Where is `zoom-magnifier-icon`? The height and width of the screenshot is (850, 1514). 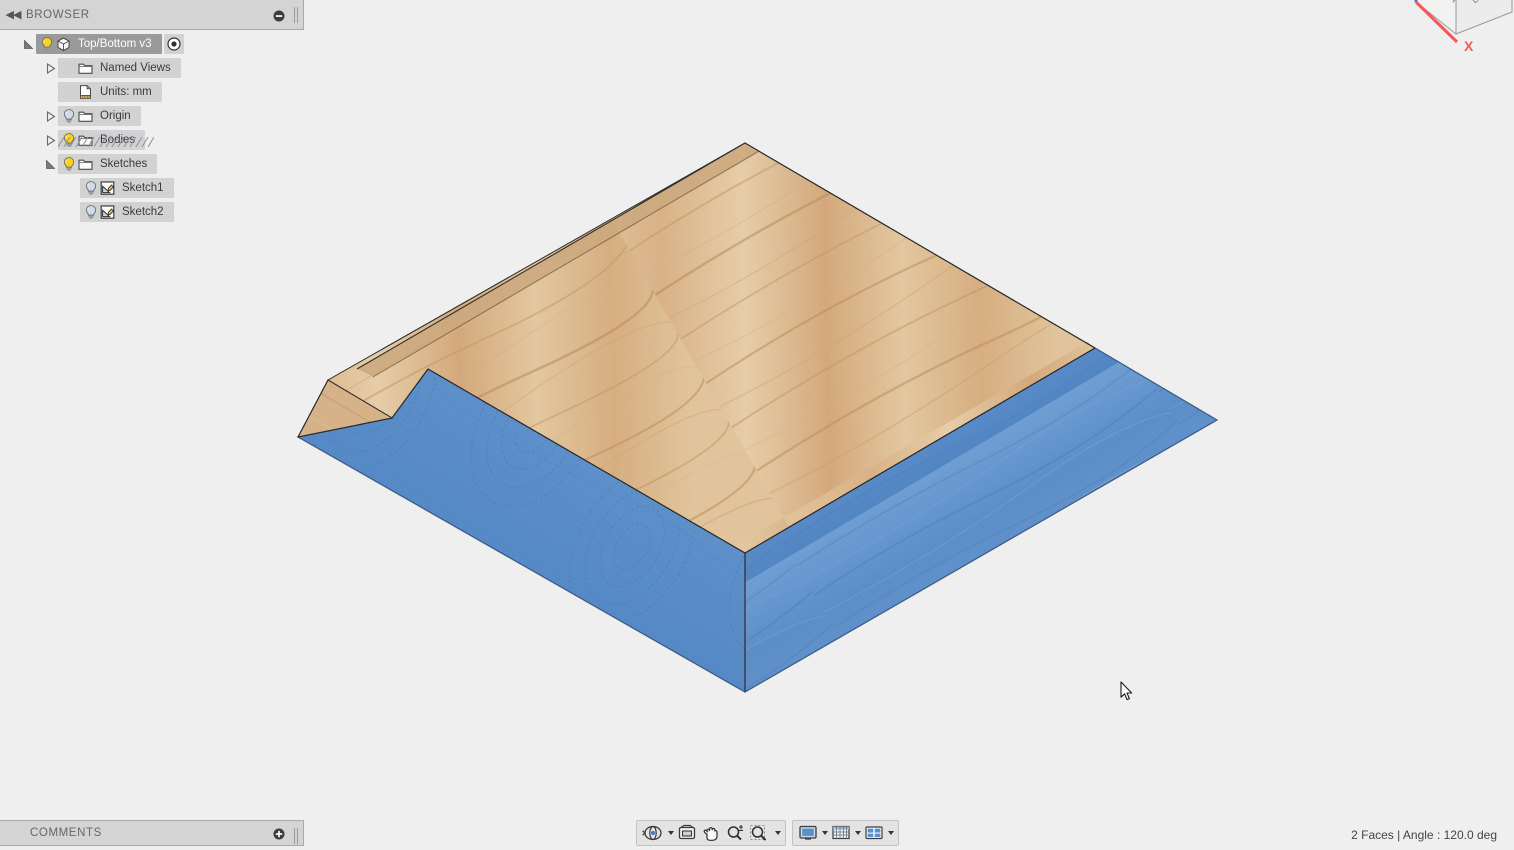
zoom-magnifier-icon is located at coordinates (735, 833).